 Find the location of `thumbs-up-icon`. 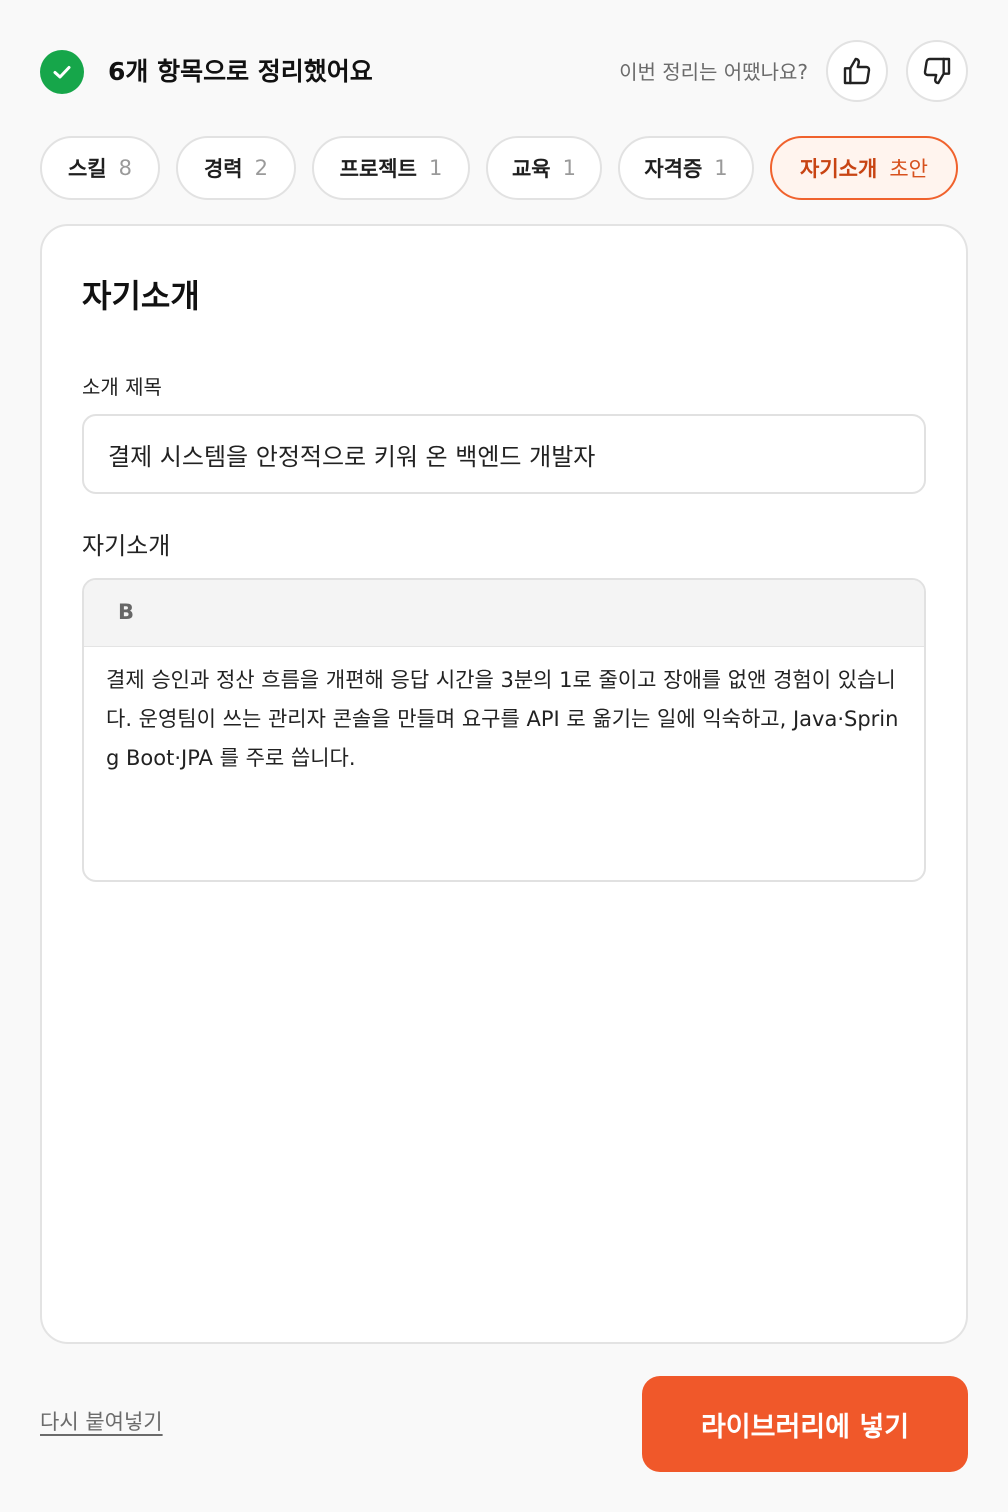

thumbs-up-icon is located at coordinates (857, 71).